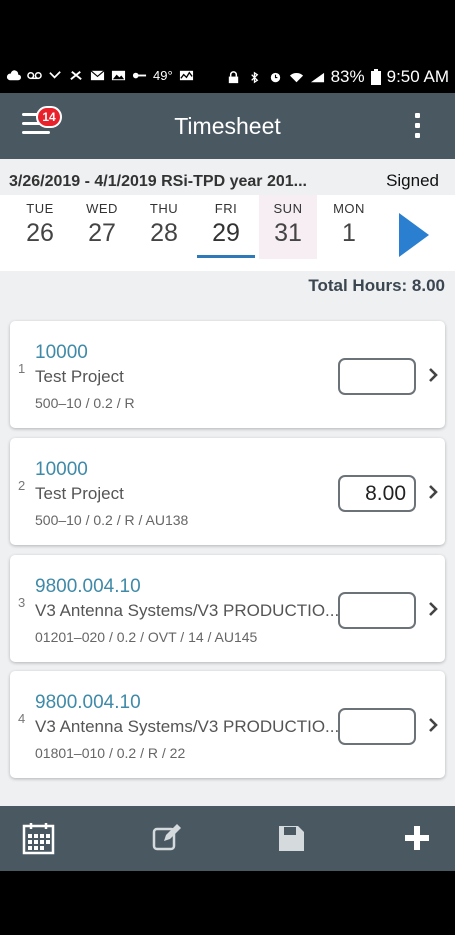  What do you see at coordinates (296, 77) in the screenshot?
I see `wifi-icon` at bounding box center [296, 77].